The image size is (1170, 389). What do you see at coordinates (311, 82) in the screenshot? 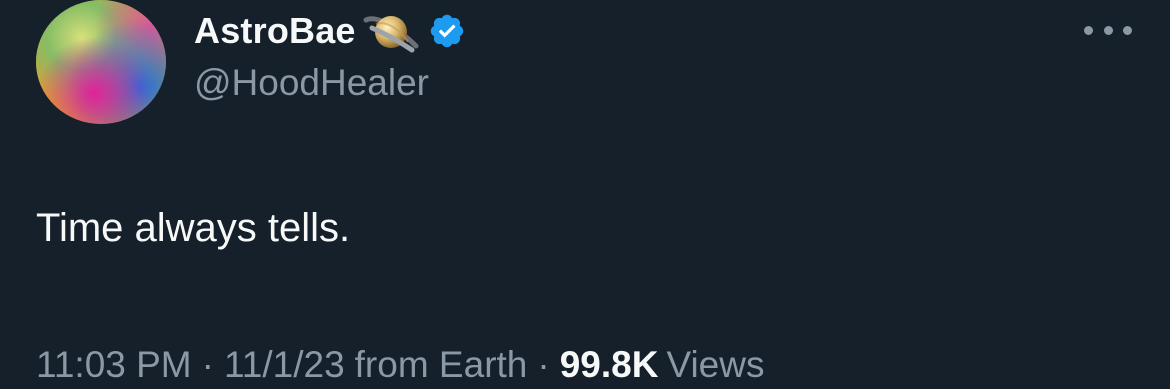
I see `author-handle: @HoodHealer` at bounding box center [311, 82].